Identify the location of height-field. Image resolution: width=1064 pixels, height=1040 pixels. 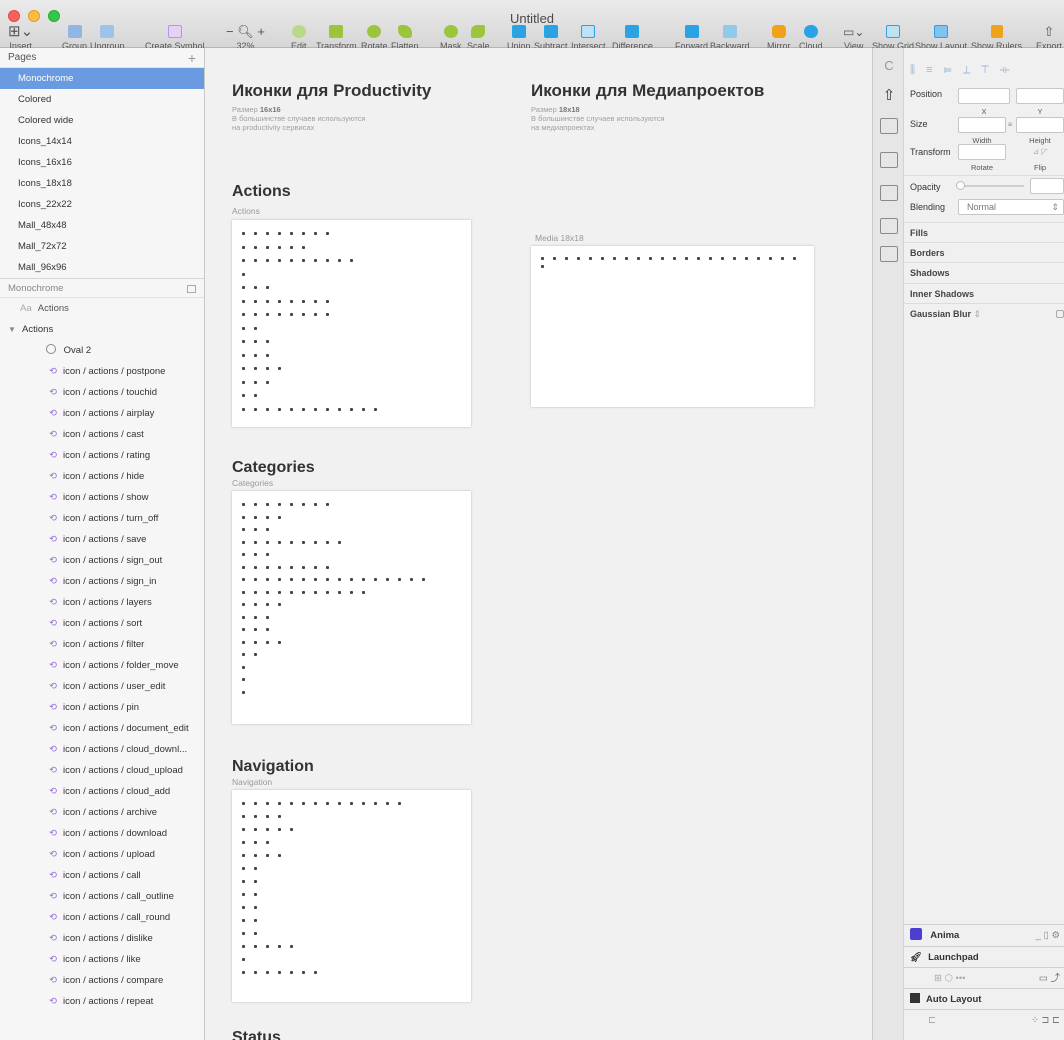
(1040, 125).